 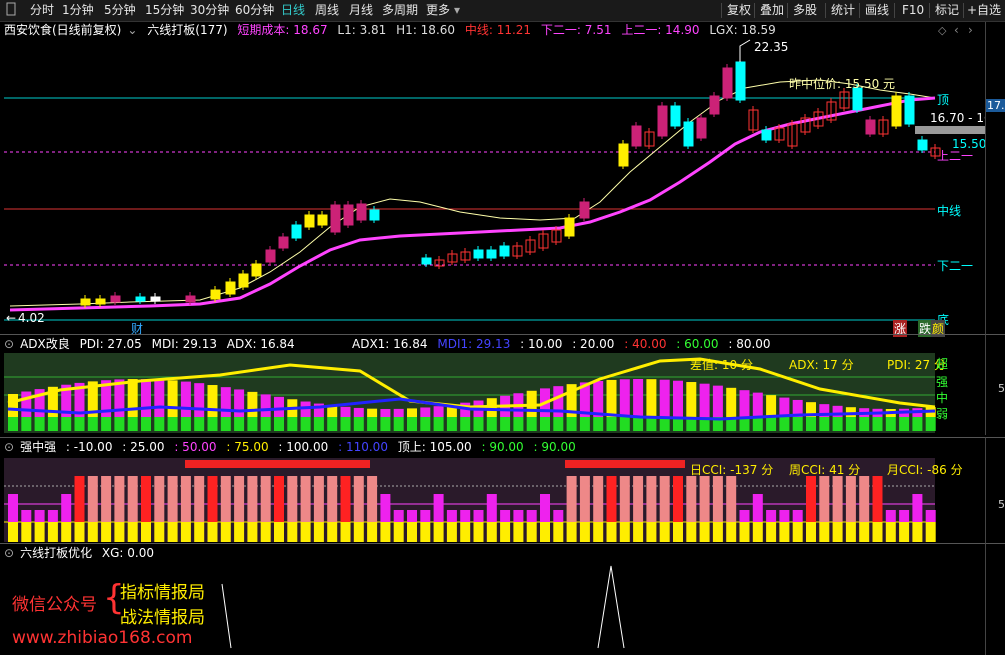 What do you see at coordinates (877, 10) in the screenshot?
I see `huaxian-button: 画线` at bounding box center [877, 10].